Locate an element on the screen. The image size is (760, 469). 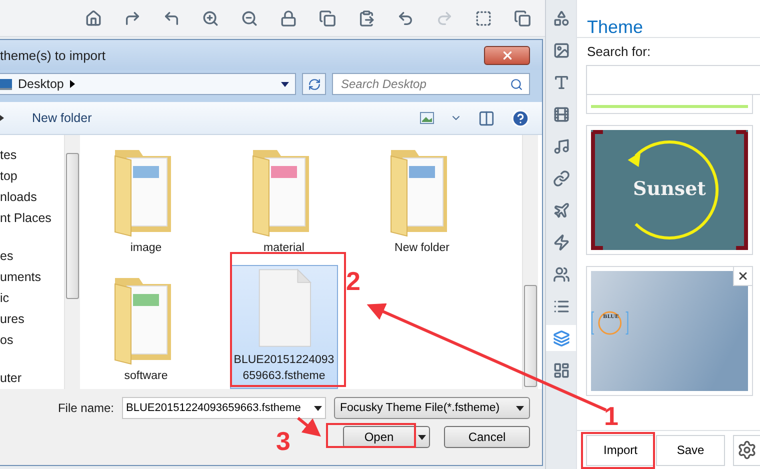
nav-item: ic is located at coordinates (32, 298).